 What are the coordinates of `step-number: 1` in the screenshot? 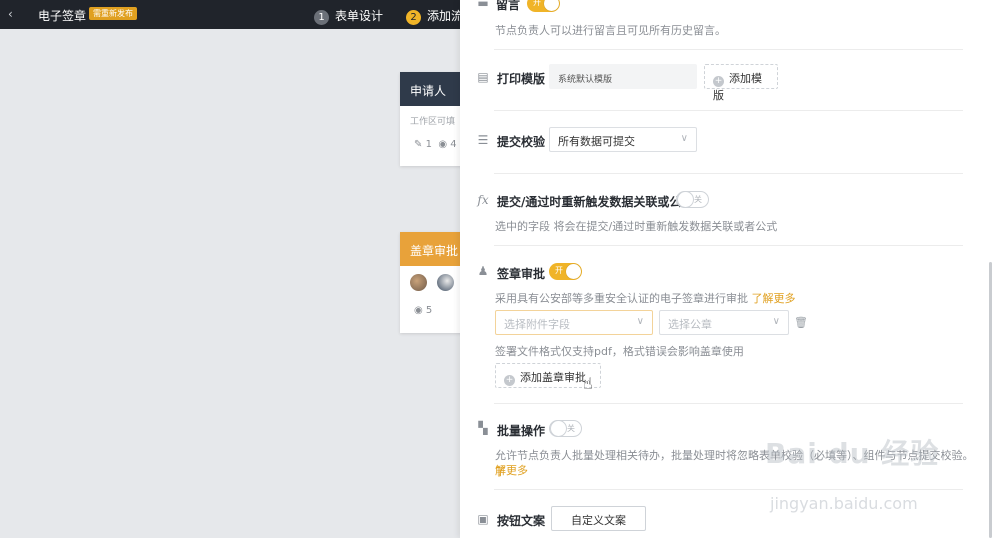 It's located at (321, 17).